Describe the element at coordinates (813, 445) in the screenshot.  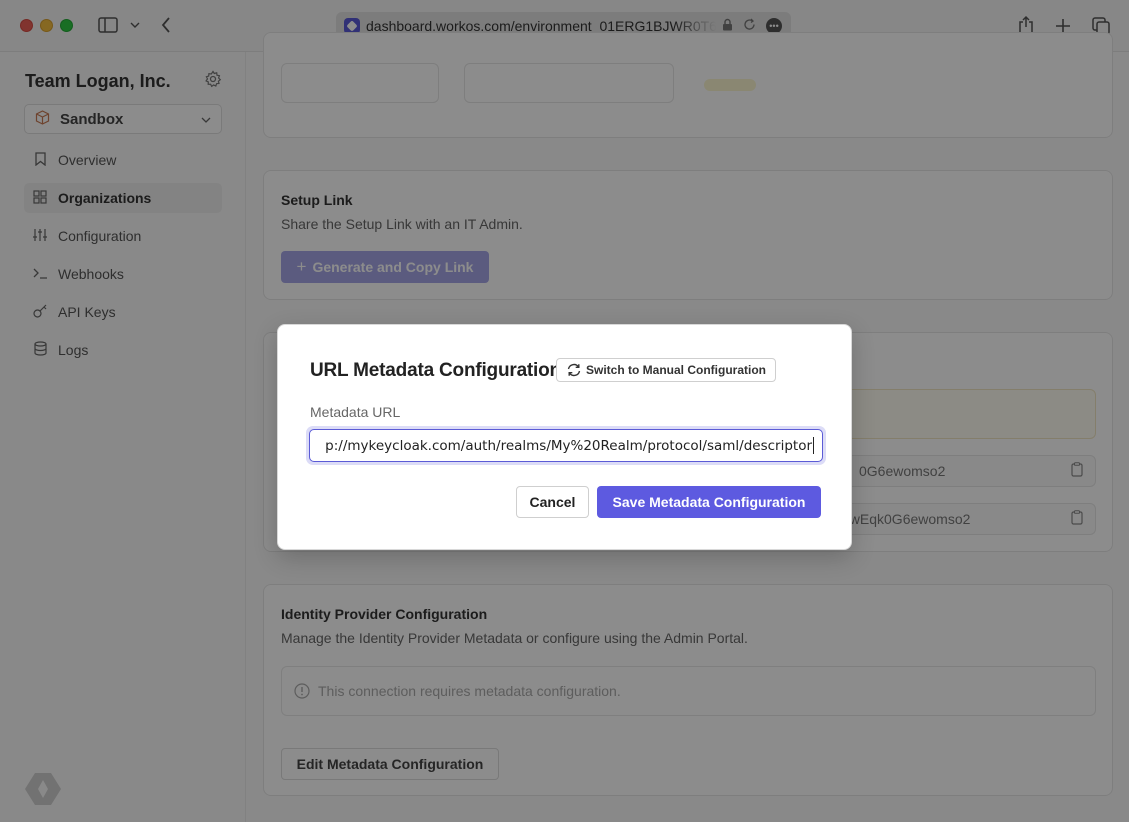
I see `text-caret` at that location.